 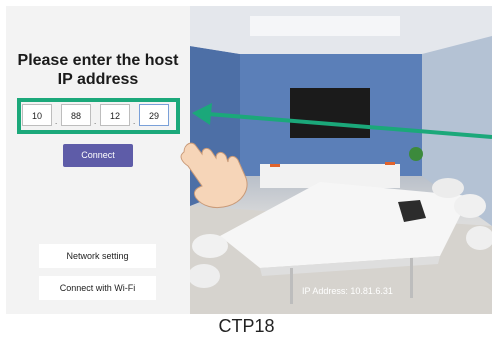 I want to click on model-caption: CTP18, so click(x=246, y=326).